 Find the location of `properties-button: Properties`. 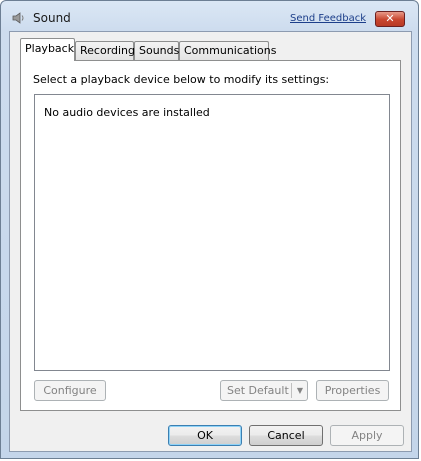

properties-button: Properties is located at coordinates (352, 390).